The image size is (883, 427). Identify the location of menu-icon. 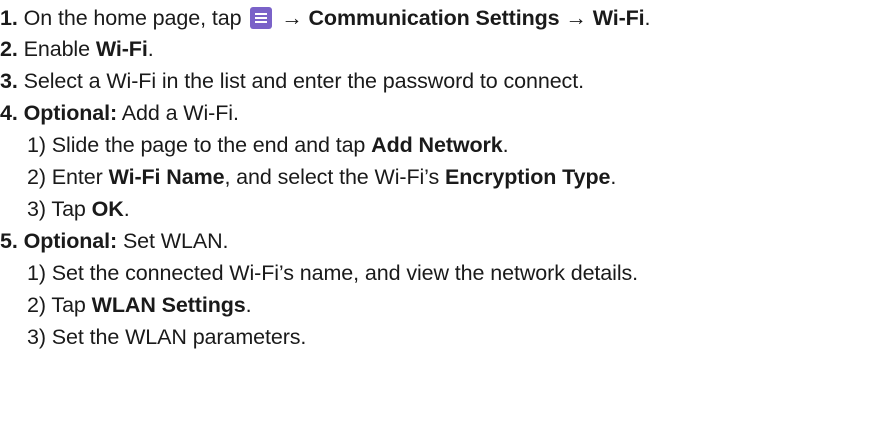
(261, 18).